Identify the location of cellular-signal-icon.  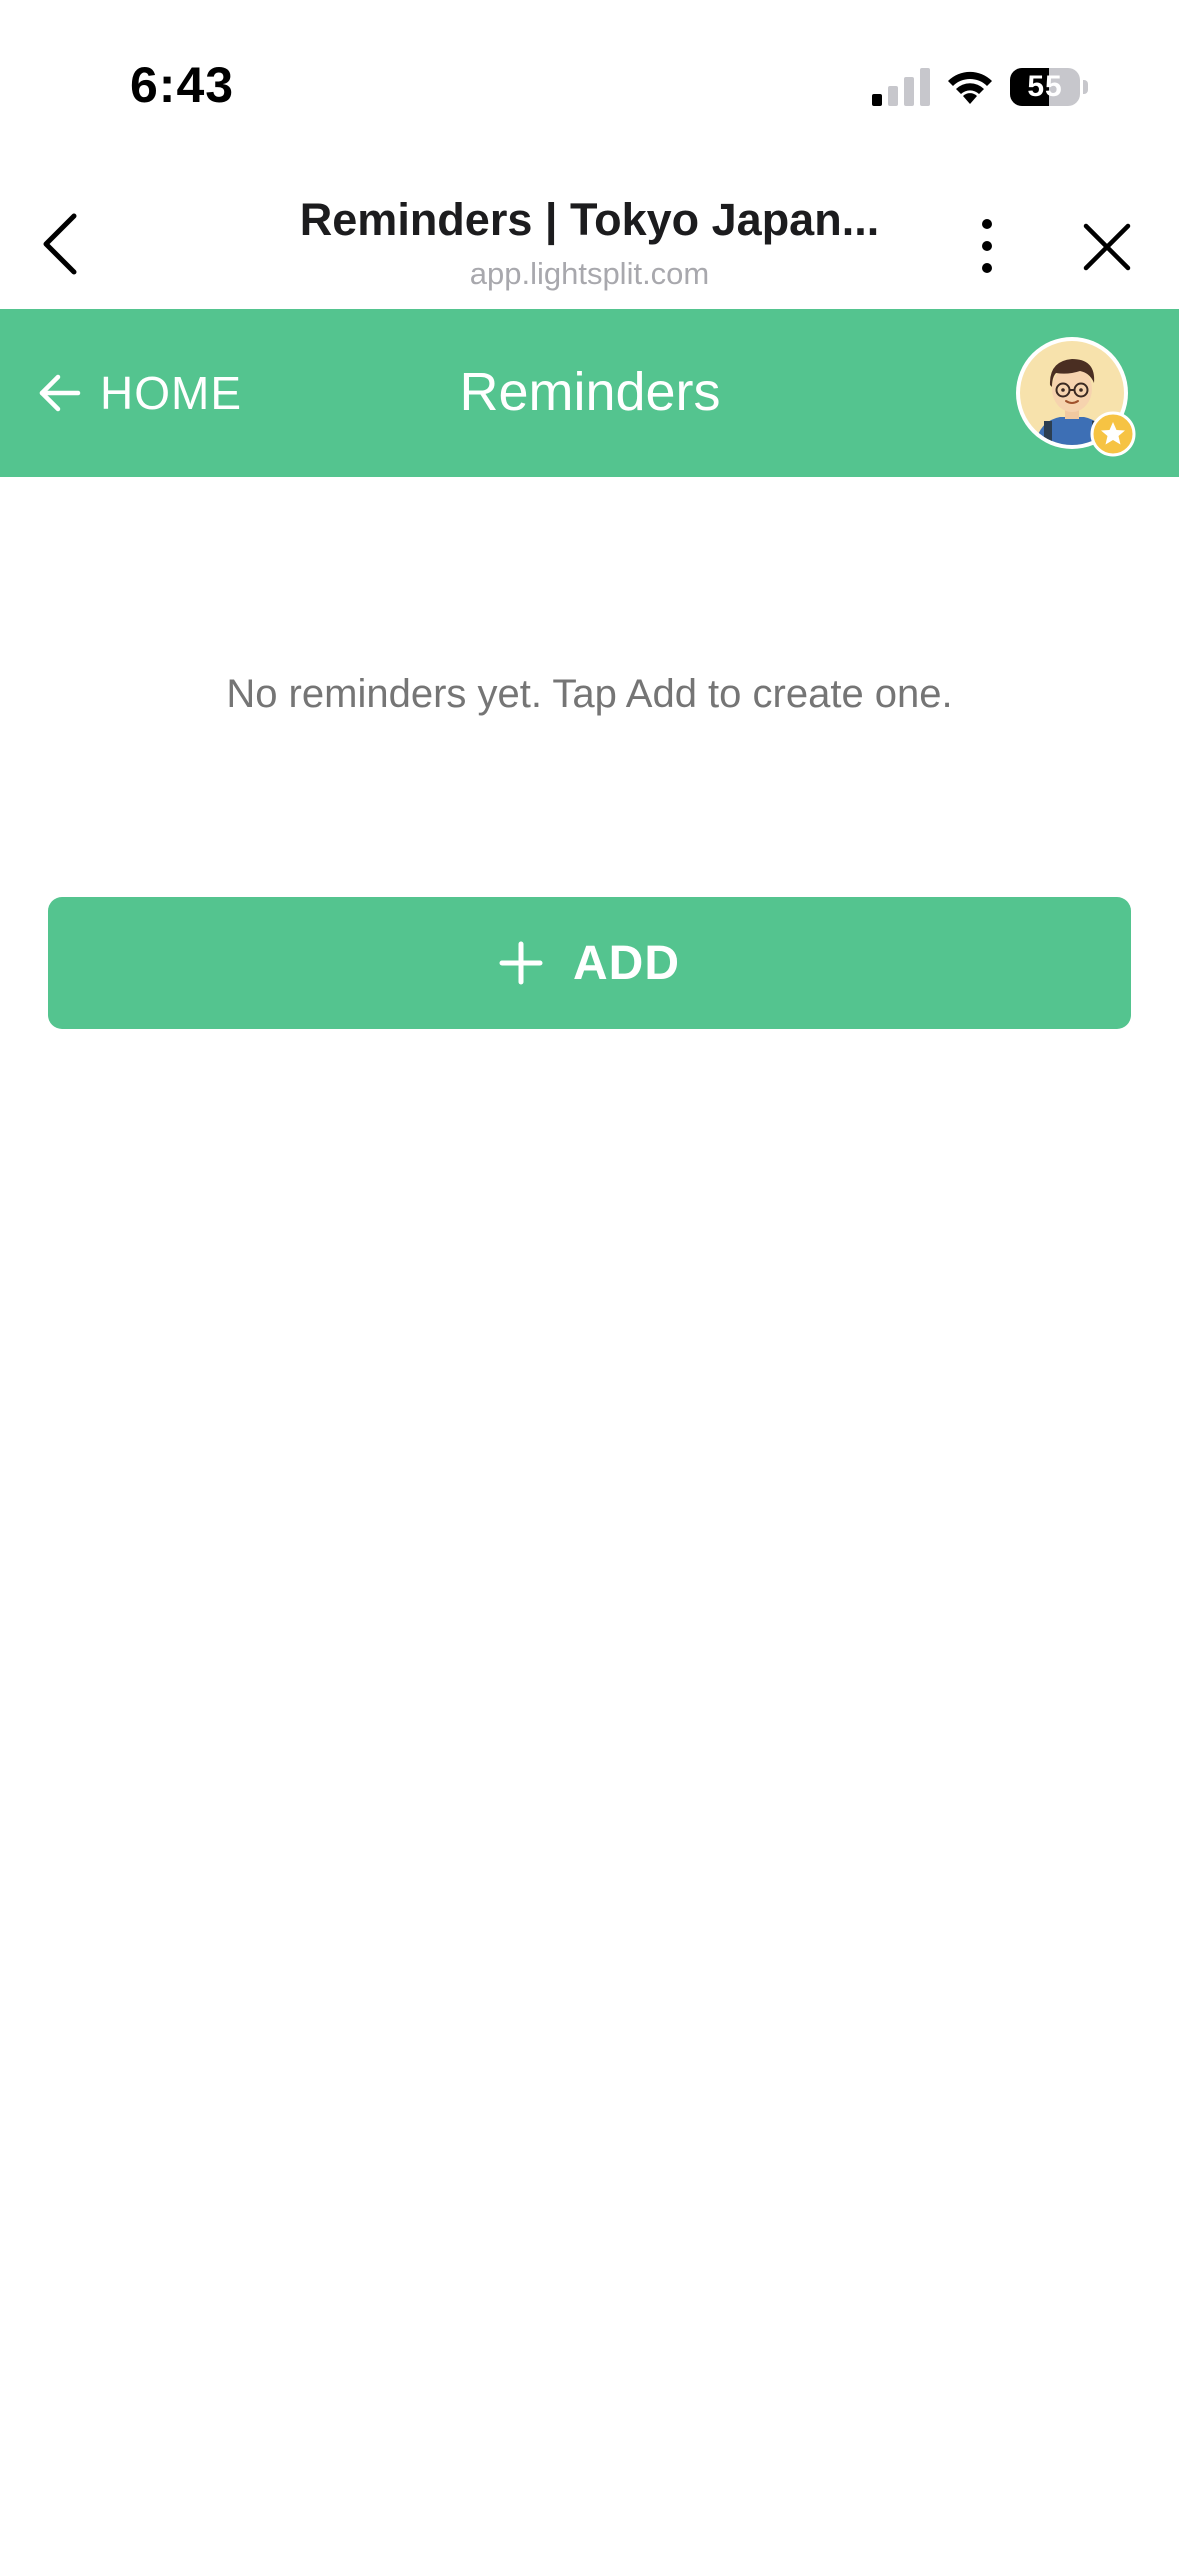
(901, 87).